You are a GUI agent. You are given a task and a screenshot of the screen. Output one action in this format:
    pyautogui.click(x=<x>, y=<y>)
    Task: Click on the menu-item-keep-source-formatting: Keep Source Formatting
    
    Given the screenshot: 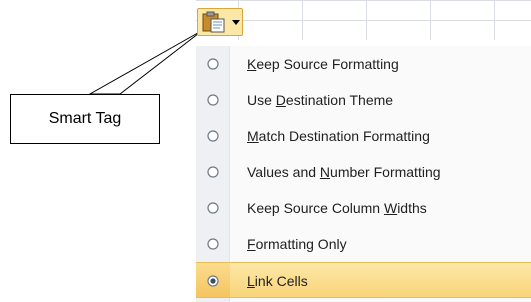 What is the action you would take?
    pyautogui.click(x=363, y=64)
    